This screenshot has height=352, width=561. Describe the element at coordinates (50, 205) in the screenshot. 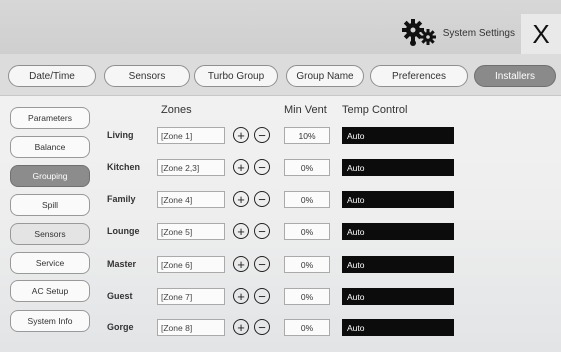

I see `sidebar-item-spill: Spill` at that location.